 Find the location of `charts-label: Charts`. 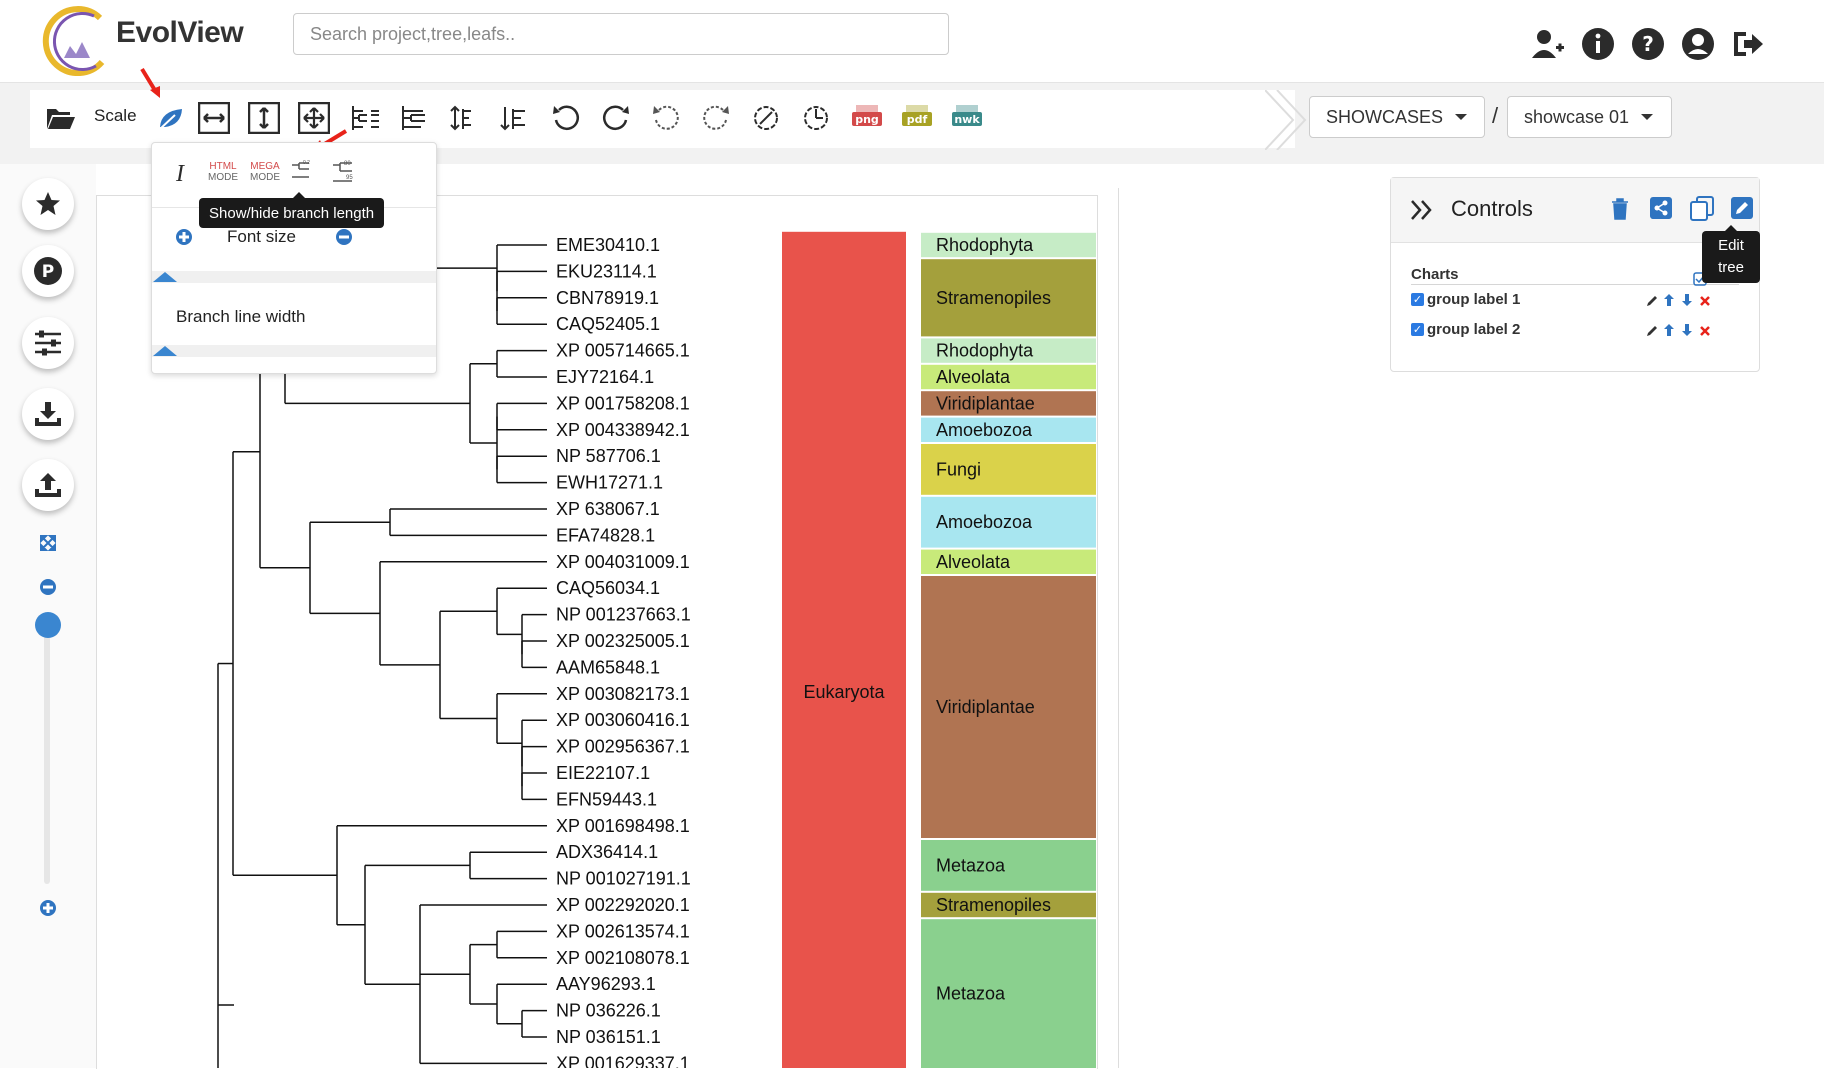

charts-label: Charts is located at coordinates (1435, 274).